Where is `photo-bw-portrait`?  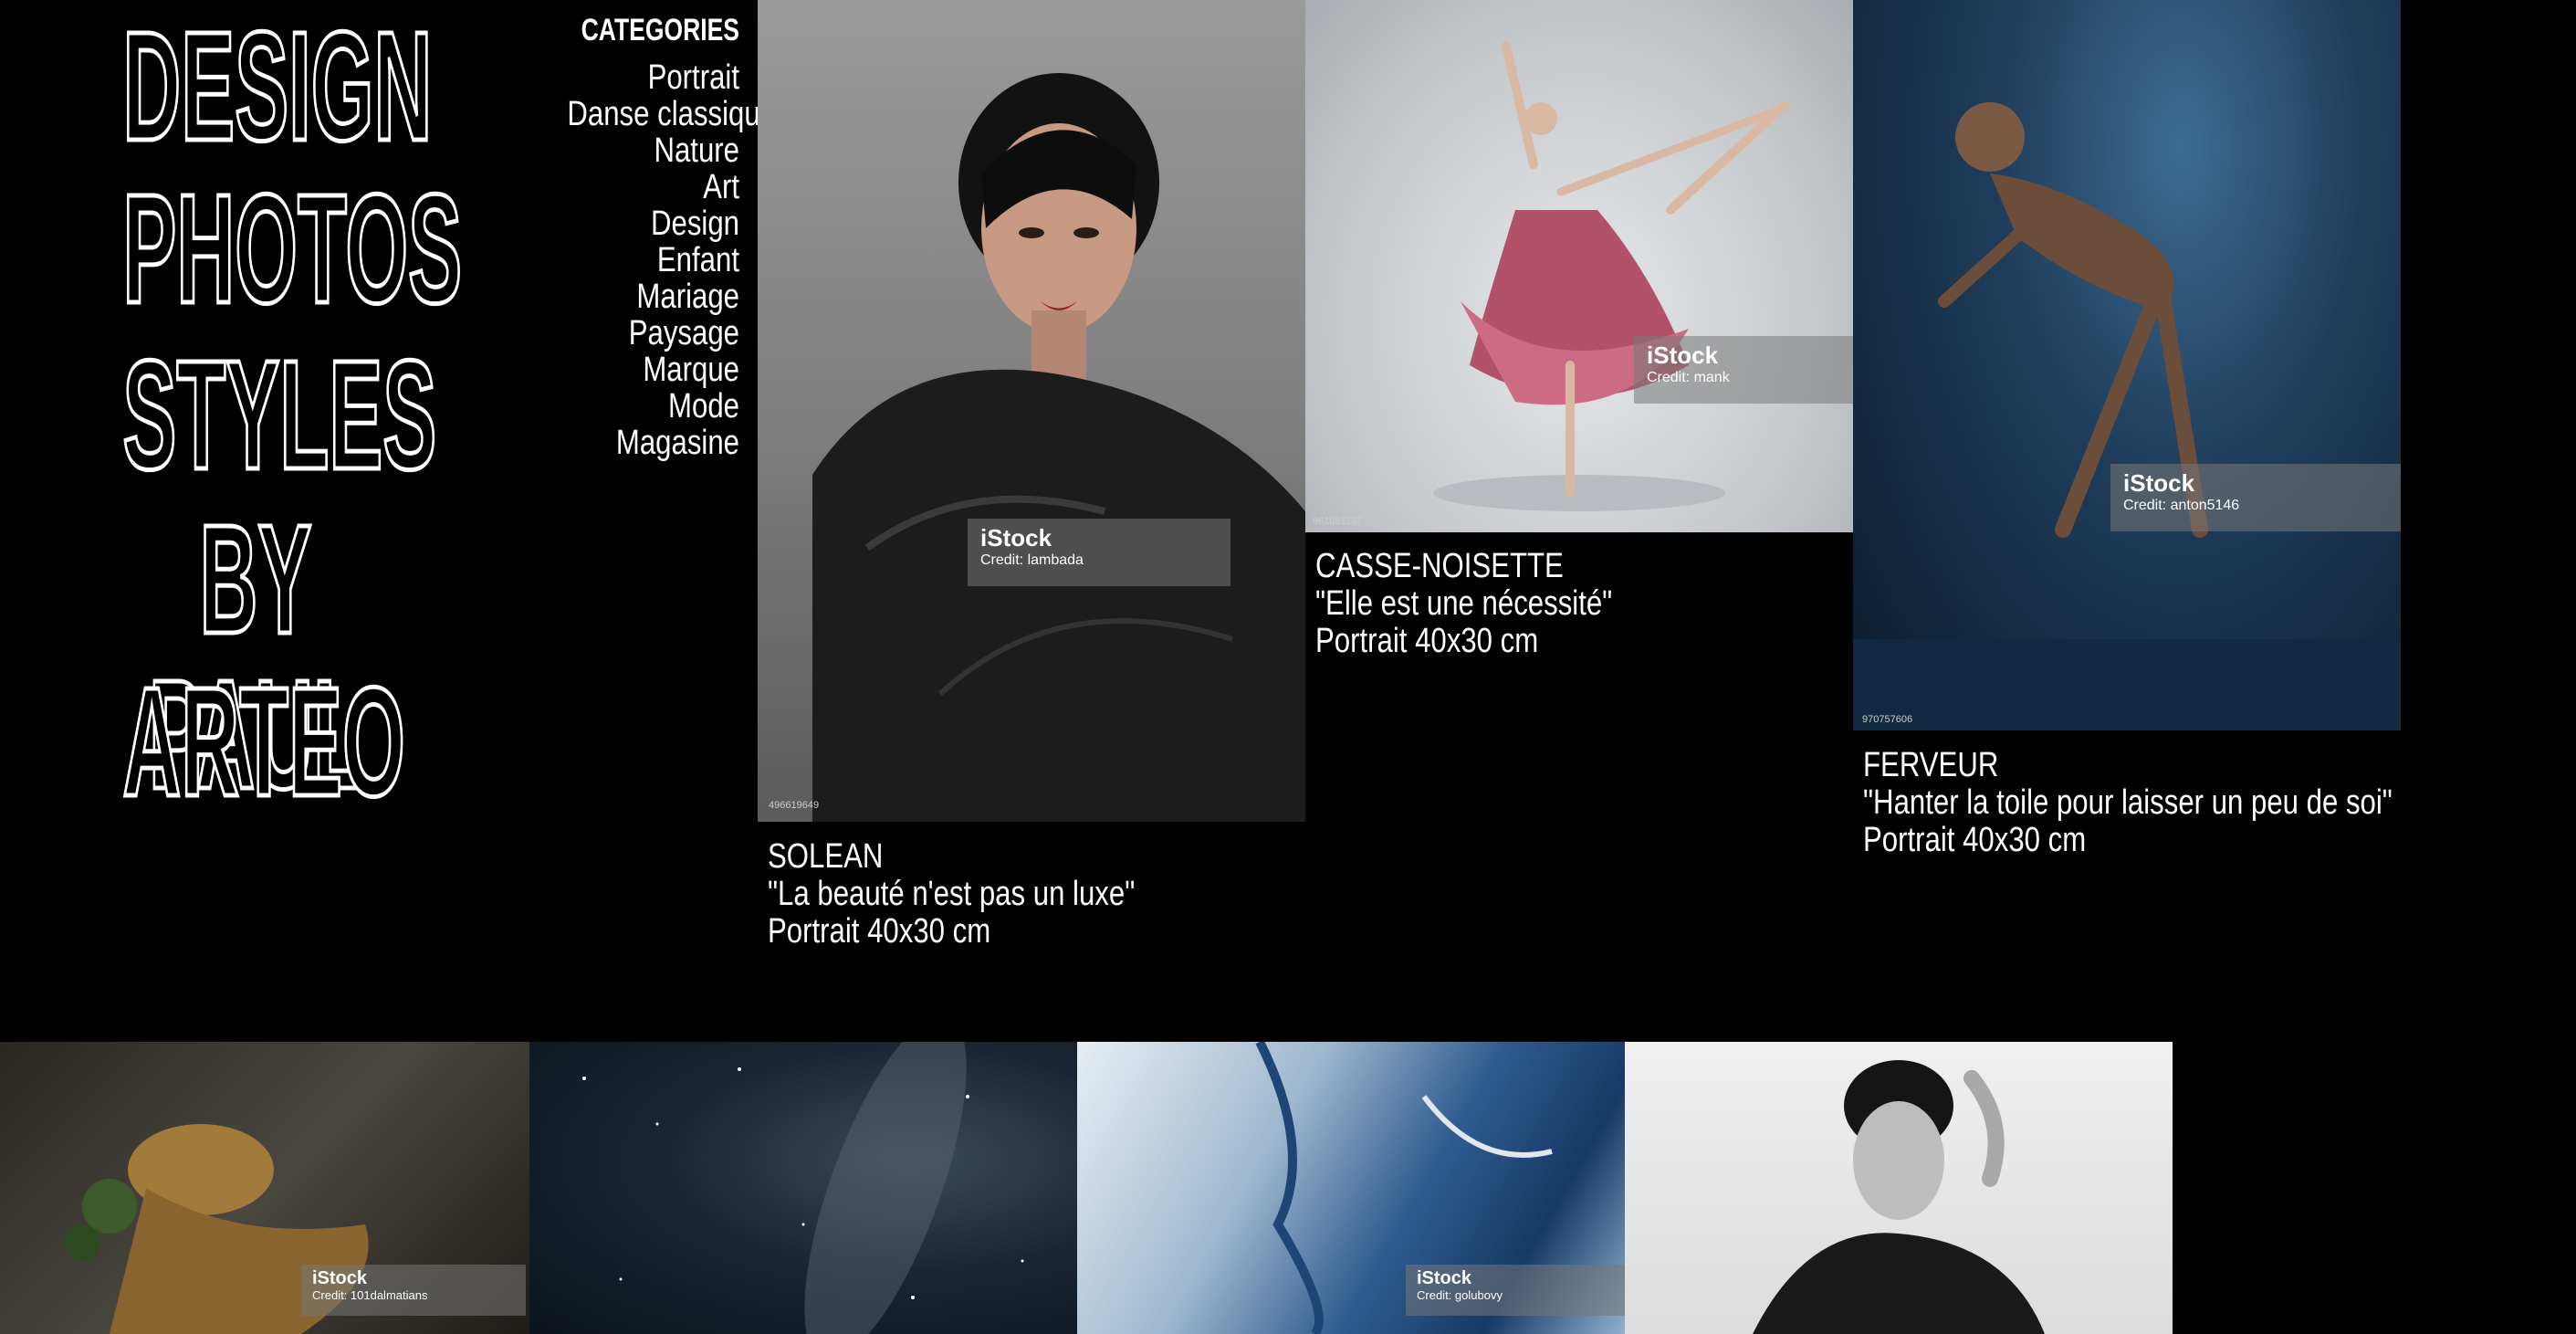 photo-bw-portrait is located at coordinates (1899, 1188).